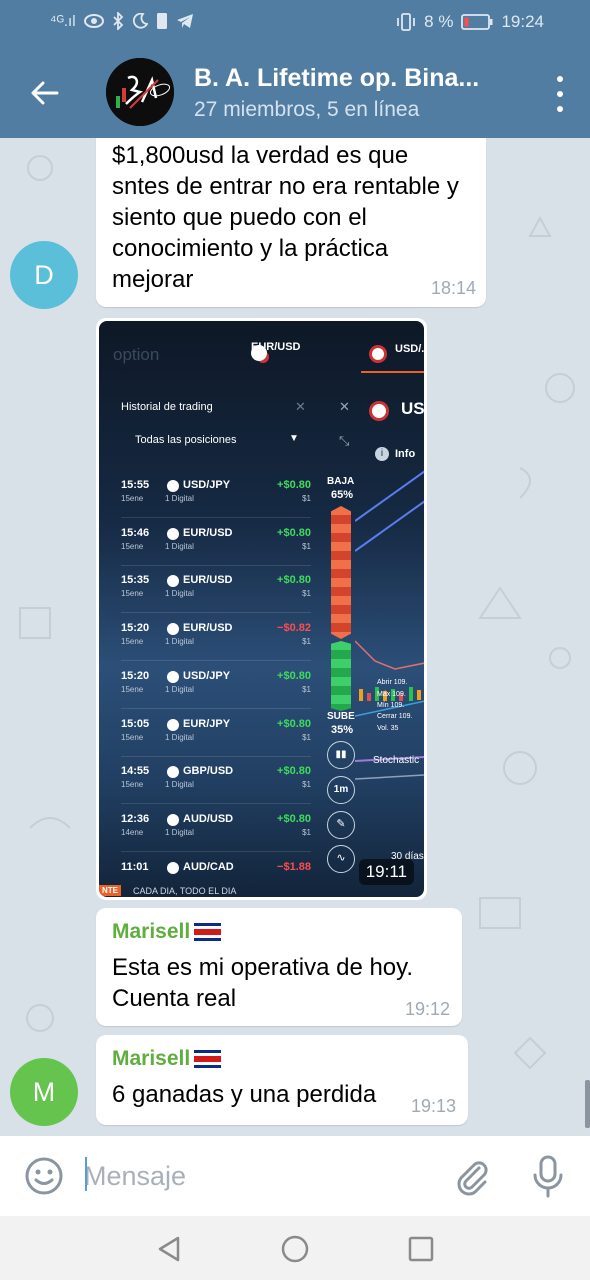  I want to click on stat-vol: Vol. 35, so click(388, 728).